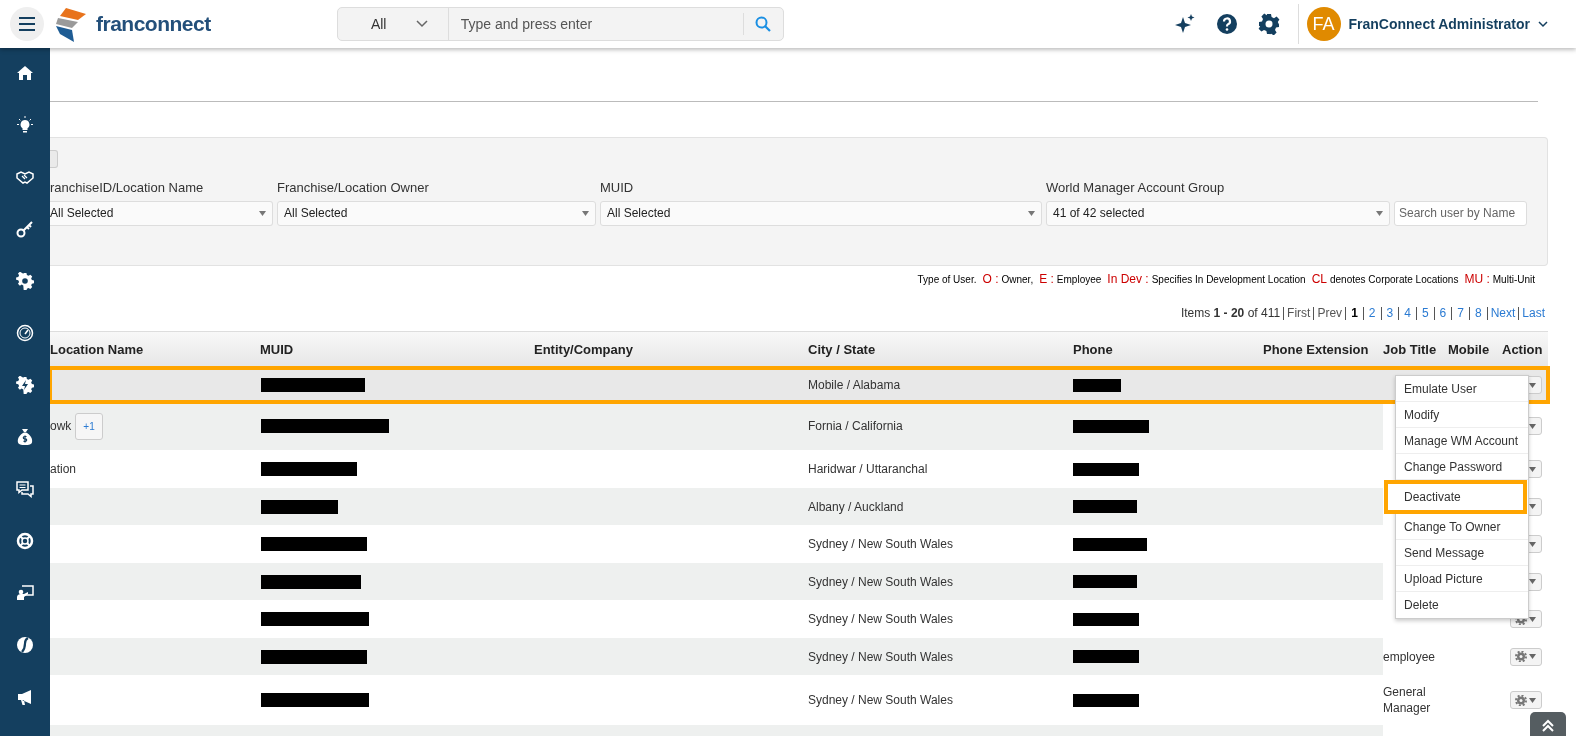  What do you see at coordinates (1354, 313) in the screenshot?
I see `page-link: 1` at bounding box center [1354, 313].